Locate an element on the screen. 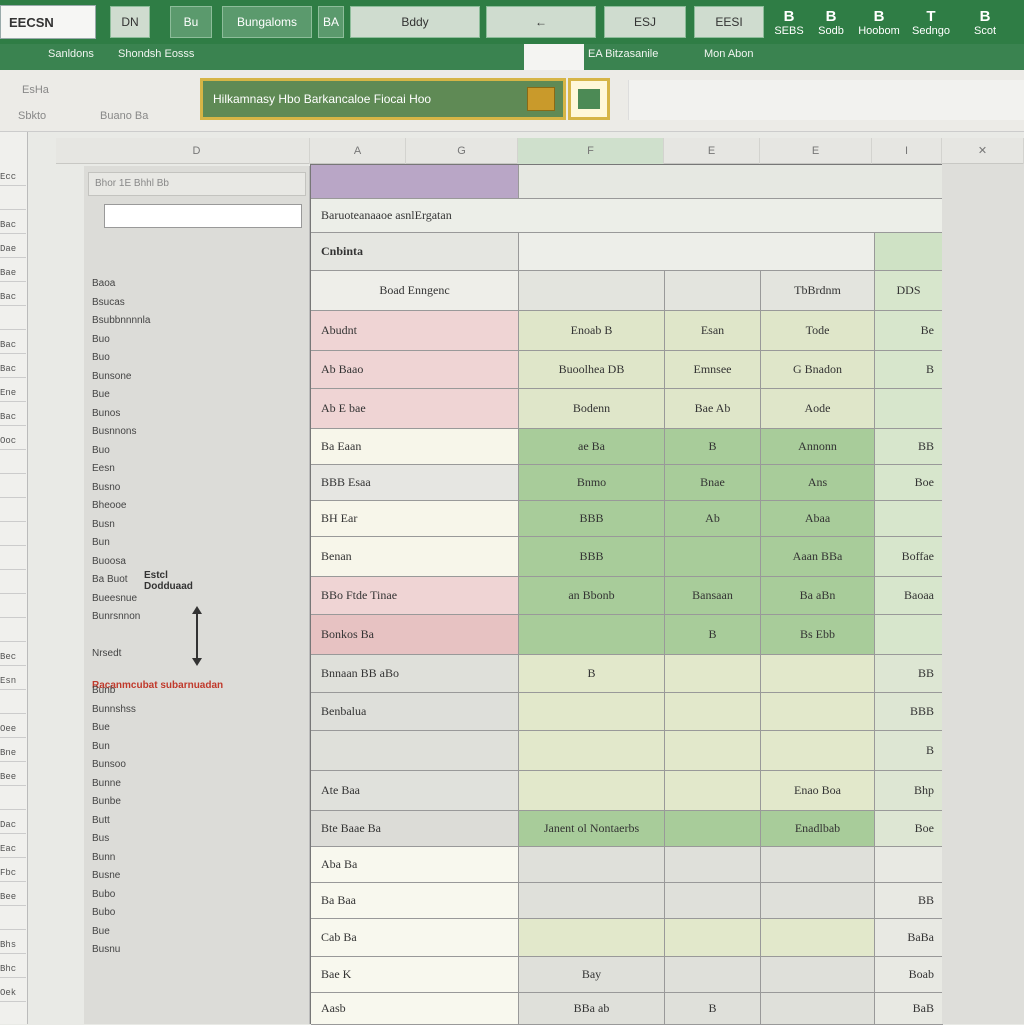 This screenshot has height=1025, width=1024. header-blank-cell is located at coordinates (731, 182).